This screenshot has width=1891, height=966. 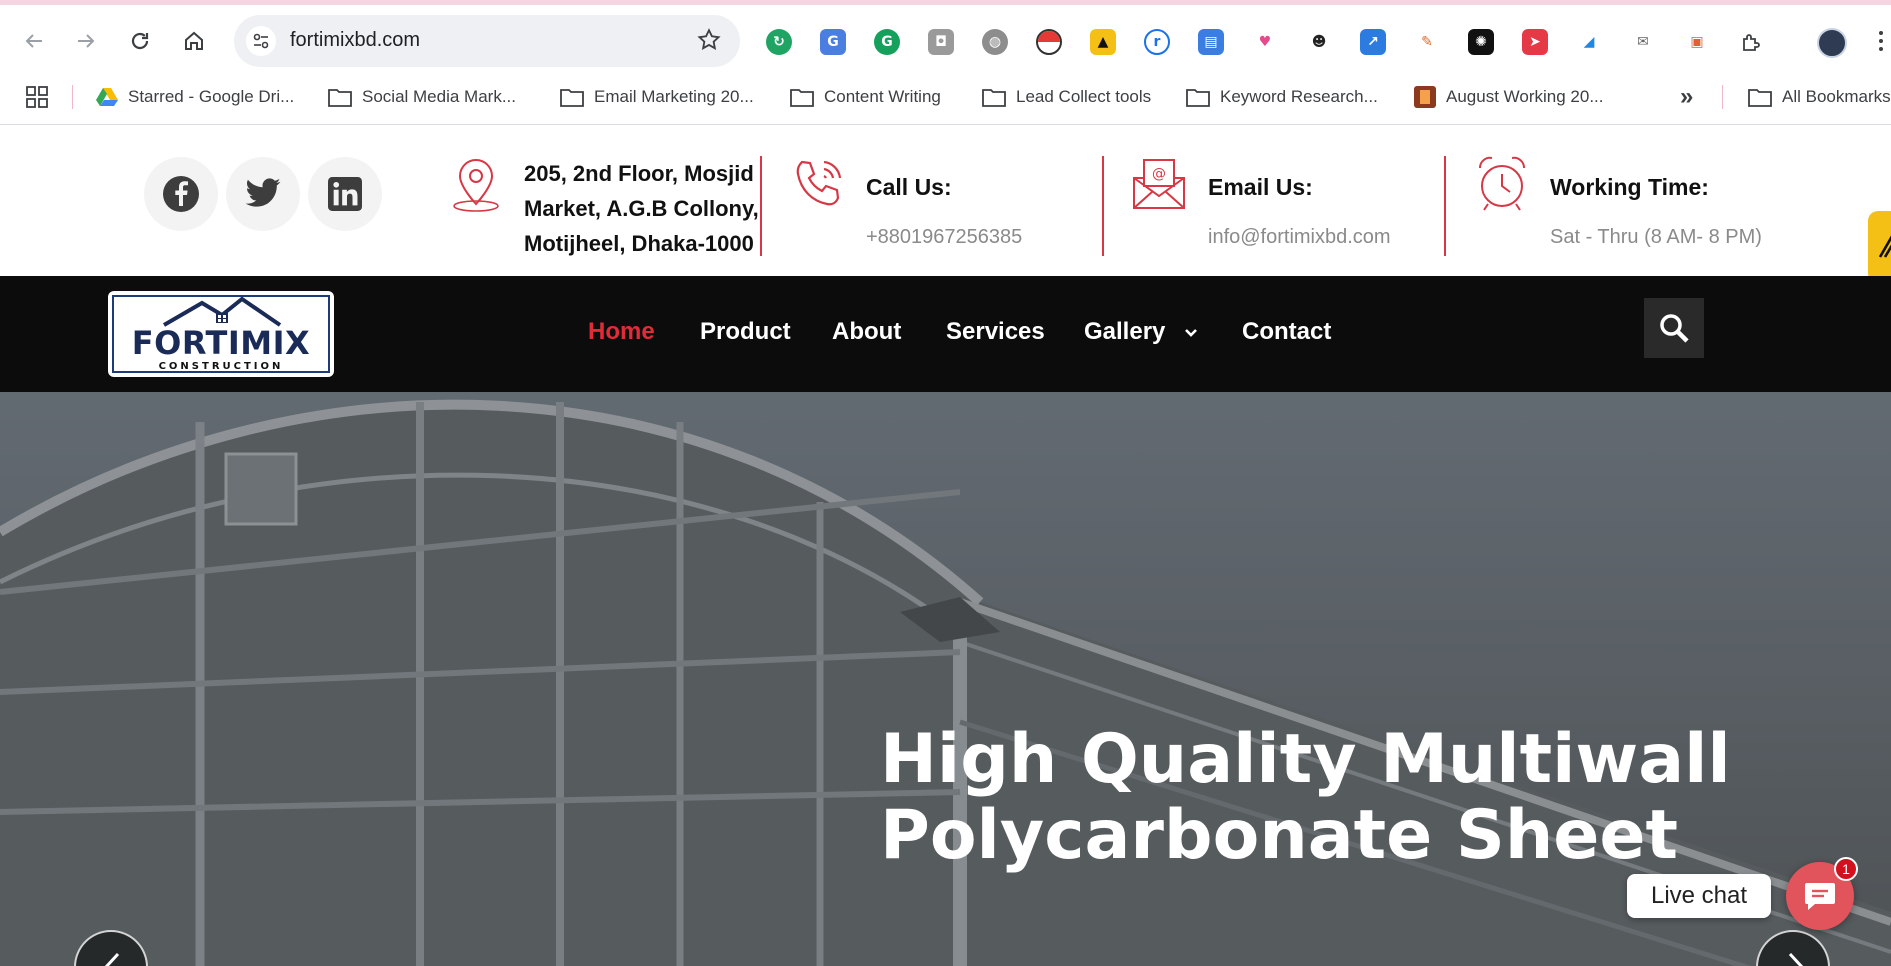 I want to click on sheet-icon, so click(x=1425, y=97).